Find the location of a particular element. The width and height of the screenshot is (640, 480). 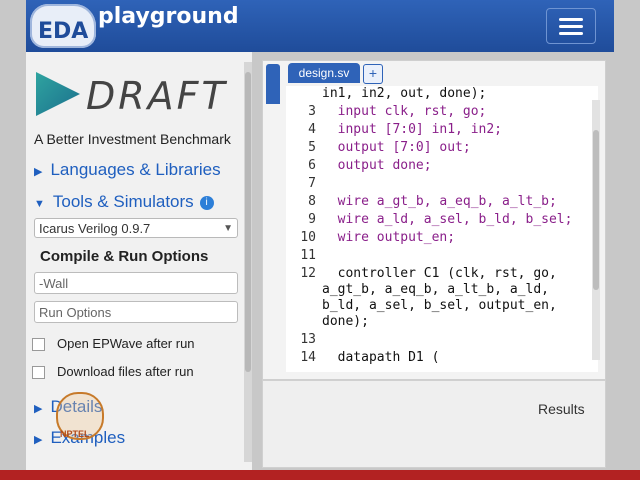

code-line: 4 input [7:0] in1, in2; is located at coordinates (405, 129).